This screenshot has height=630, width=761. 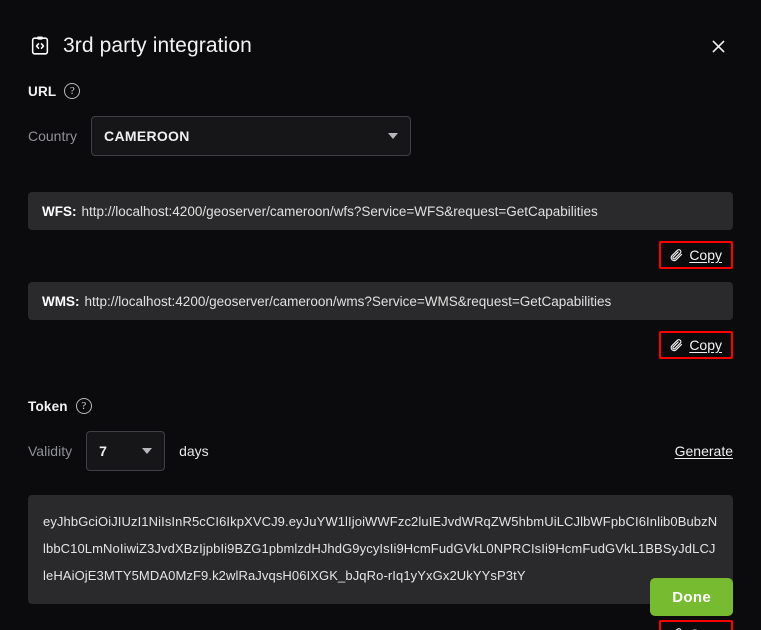 I want to click on wms-copy-button: Copy, so click(x=696, y=345).